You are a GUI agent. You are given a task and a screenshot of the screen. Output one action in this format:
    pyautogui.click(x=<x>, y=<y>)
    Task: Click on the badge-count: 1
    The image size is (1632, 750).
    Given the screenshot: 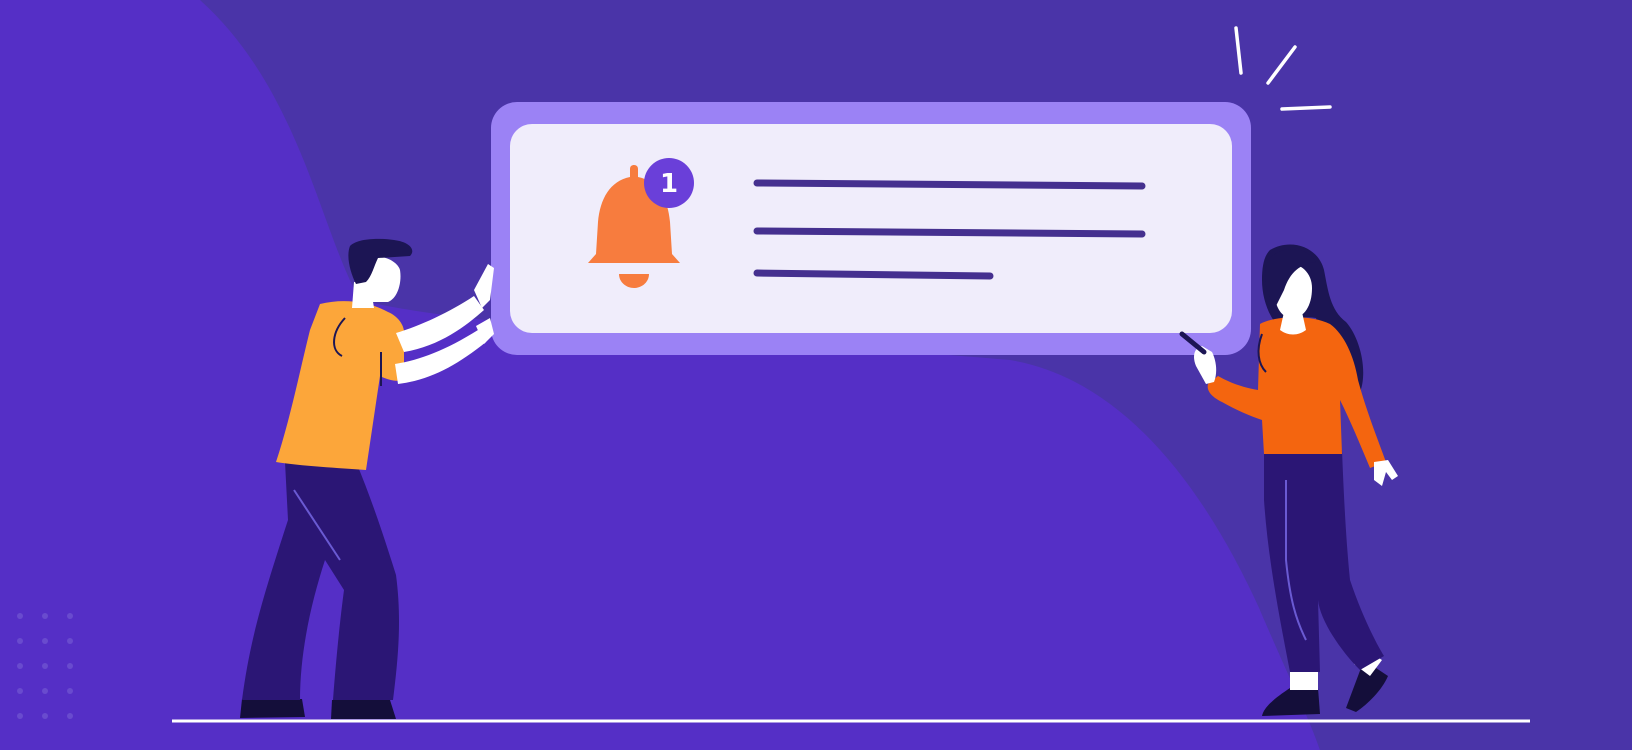 What is the action you would take?
    pyautogui.click(x=669, y=184)
    